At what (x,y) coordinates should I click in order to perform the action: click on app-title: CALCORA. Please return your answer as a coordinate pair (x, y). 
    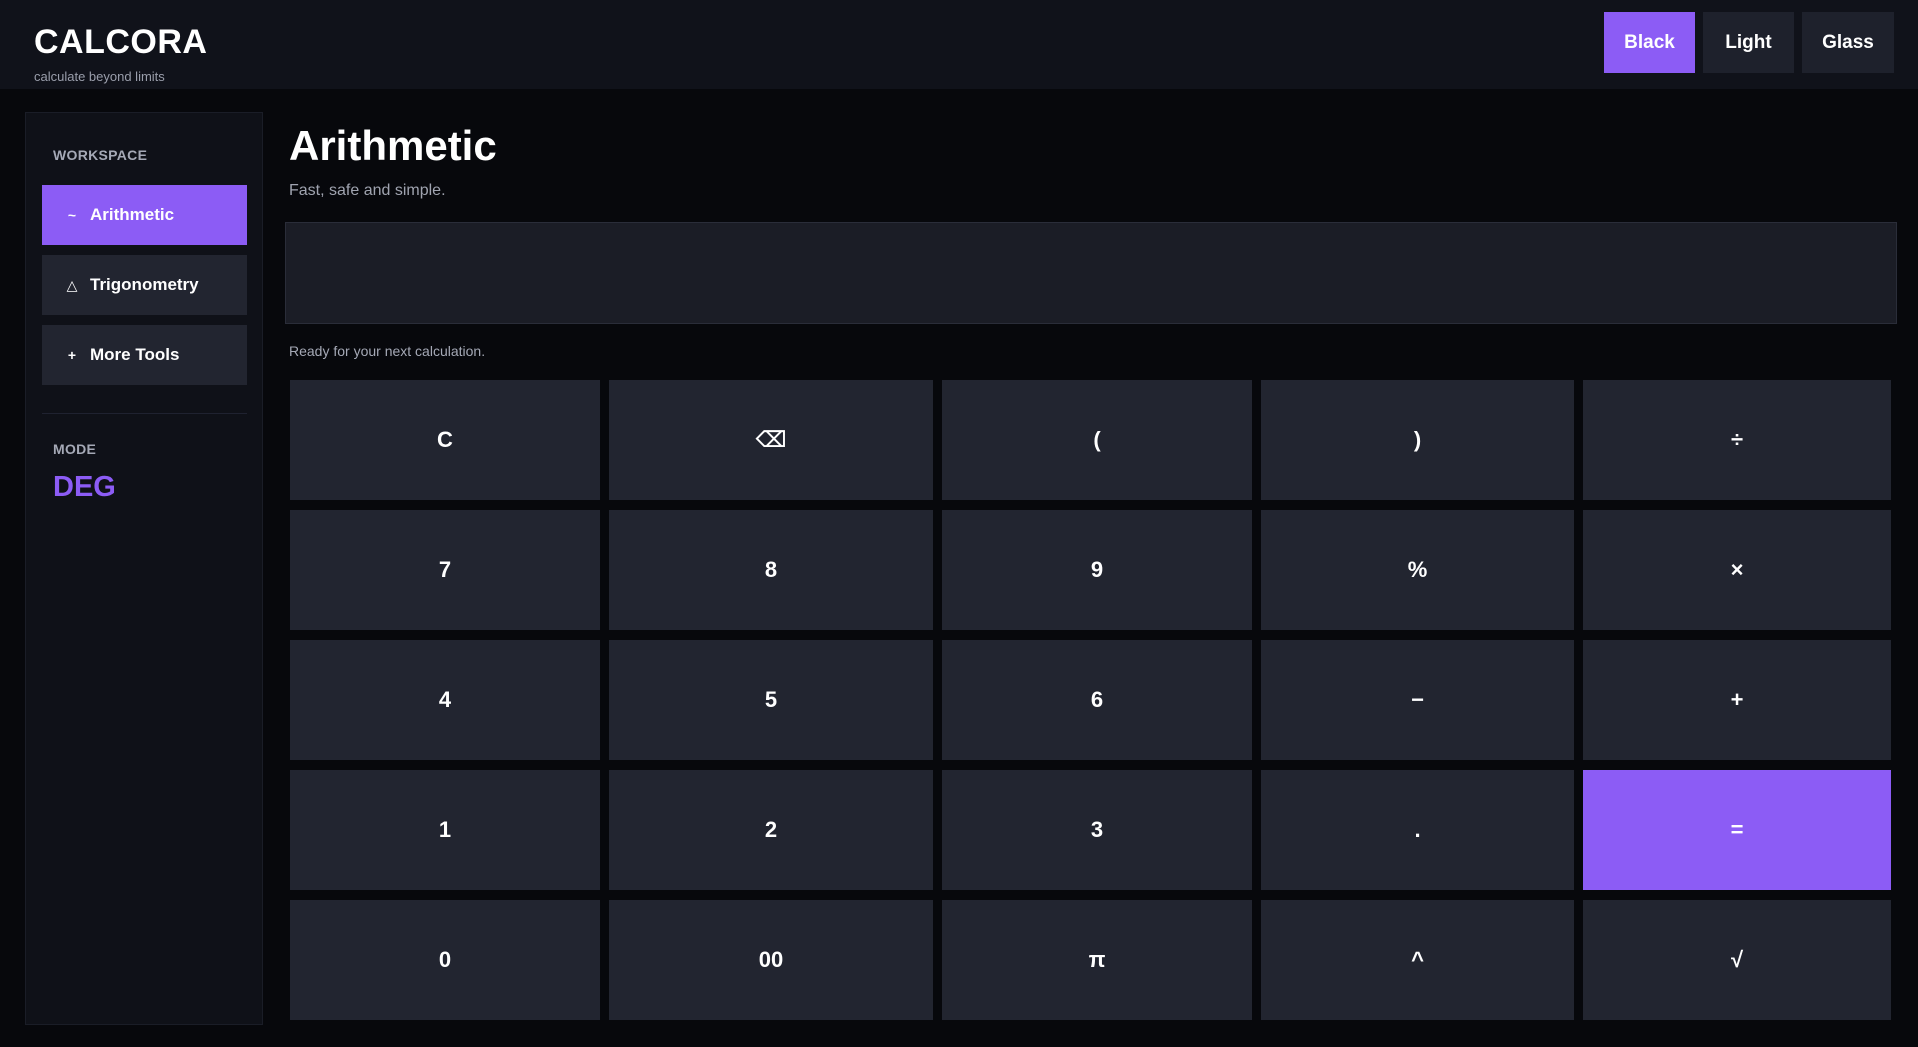
    Looking at the image, I should click on (121, 42).